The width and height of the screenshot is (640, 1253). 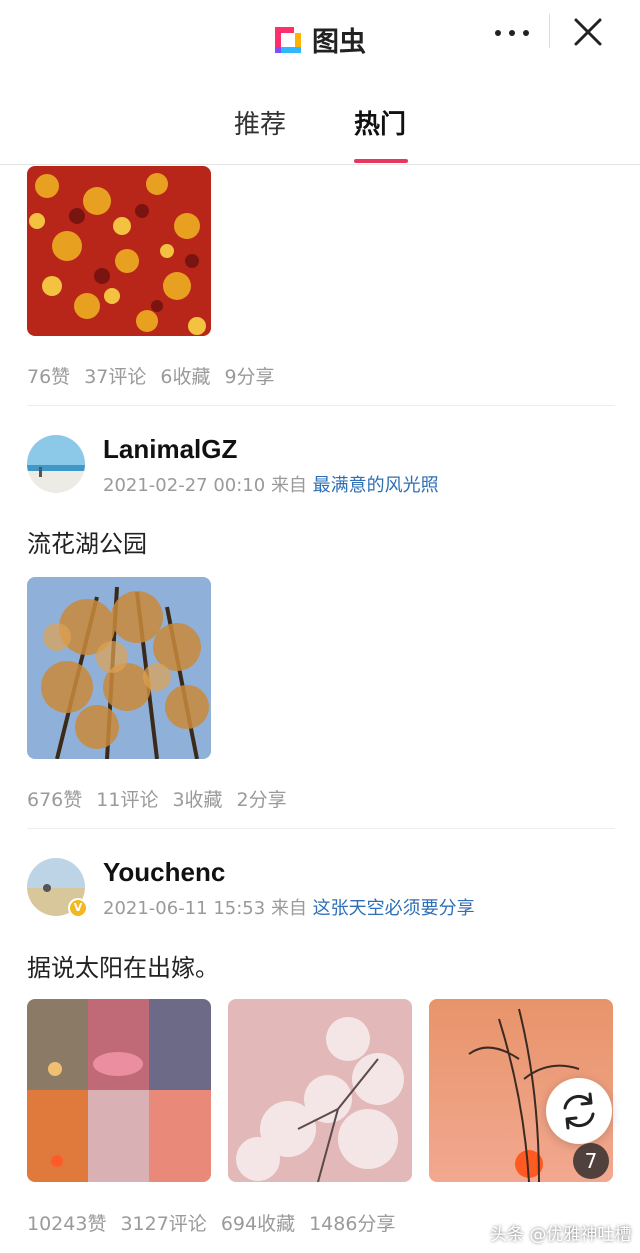 What do you see at coordinates (163, 1224) in the screenshot?
I see `comments-count: 3127评论` at bounding box center [163, 1224].